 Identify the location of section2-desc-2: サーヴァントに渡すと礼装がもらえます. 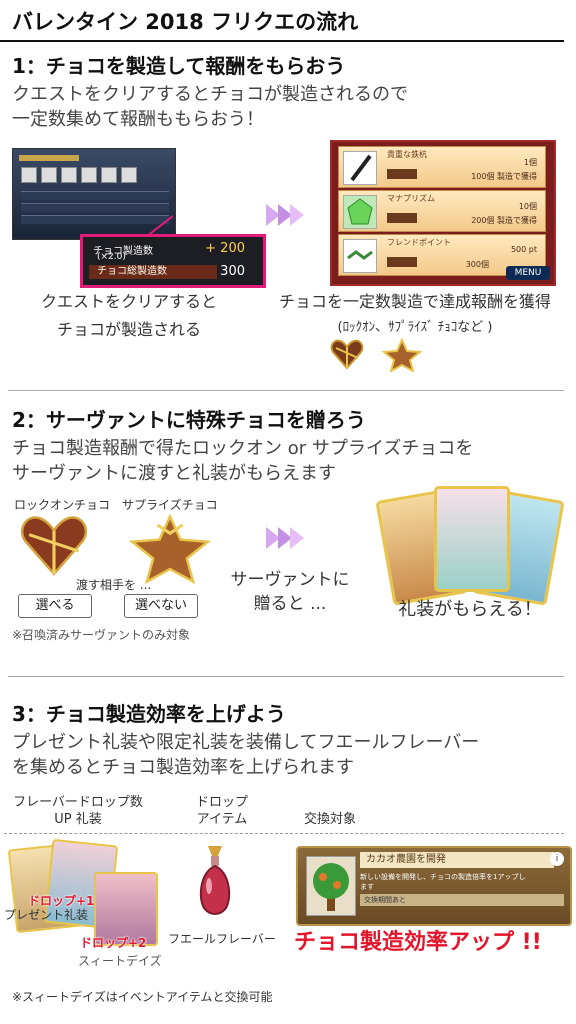
(174, 473).